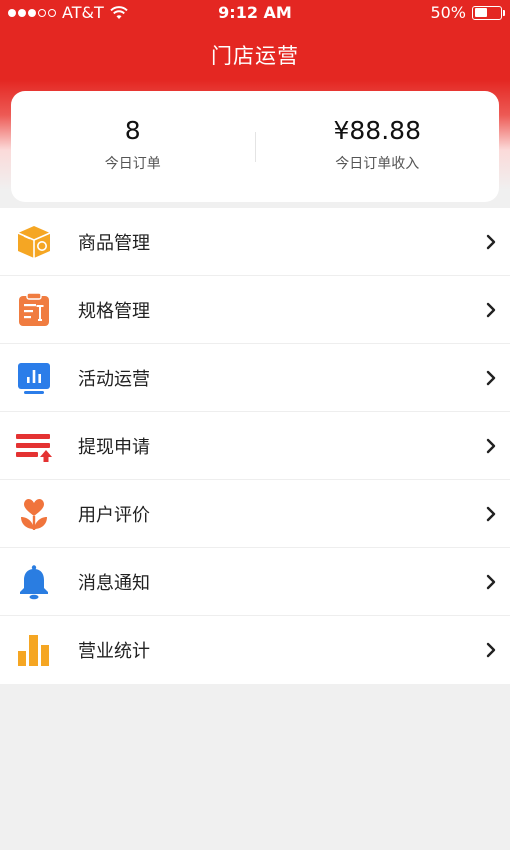  I want to click on menu-item-activity-operations: 活动运营, so click(255, 378).